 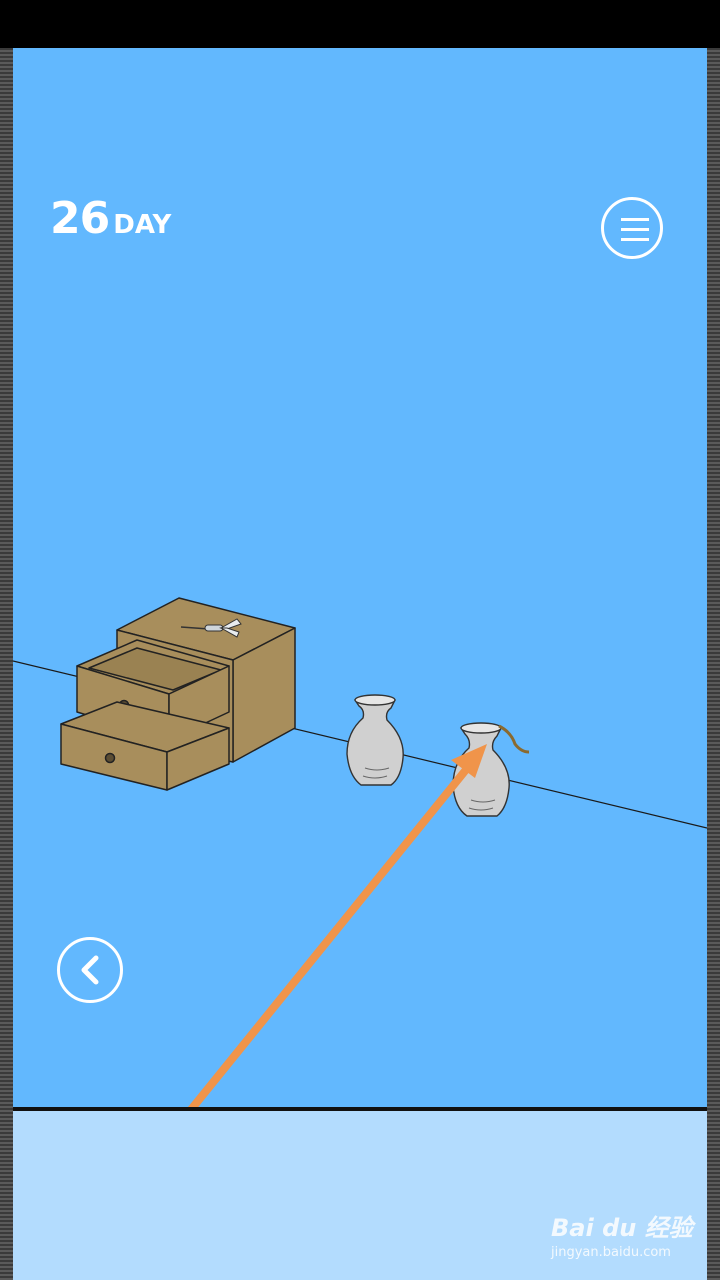 I want to click on drawer-knob-lower, so click(x=110, y=758).